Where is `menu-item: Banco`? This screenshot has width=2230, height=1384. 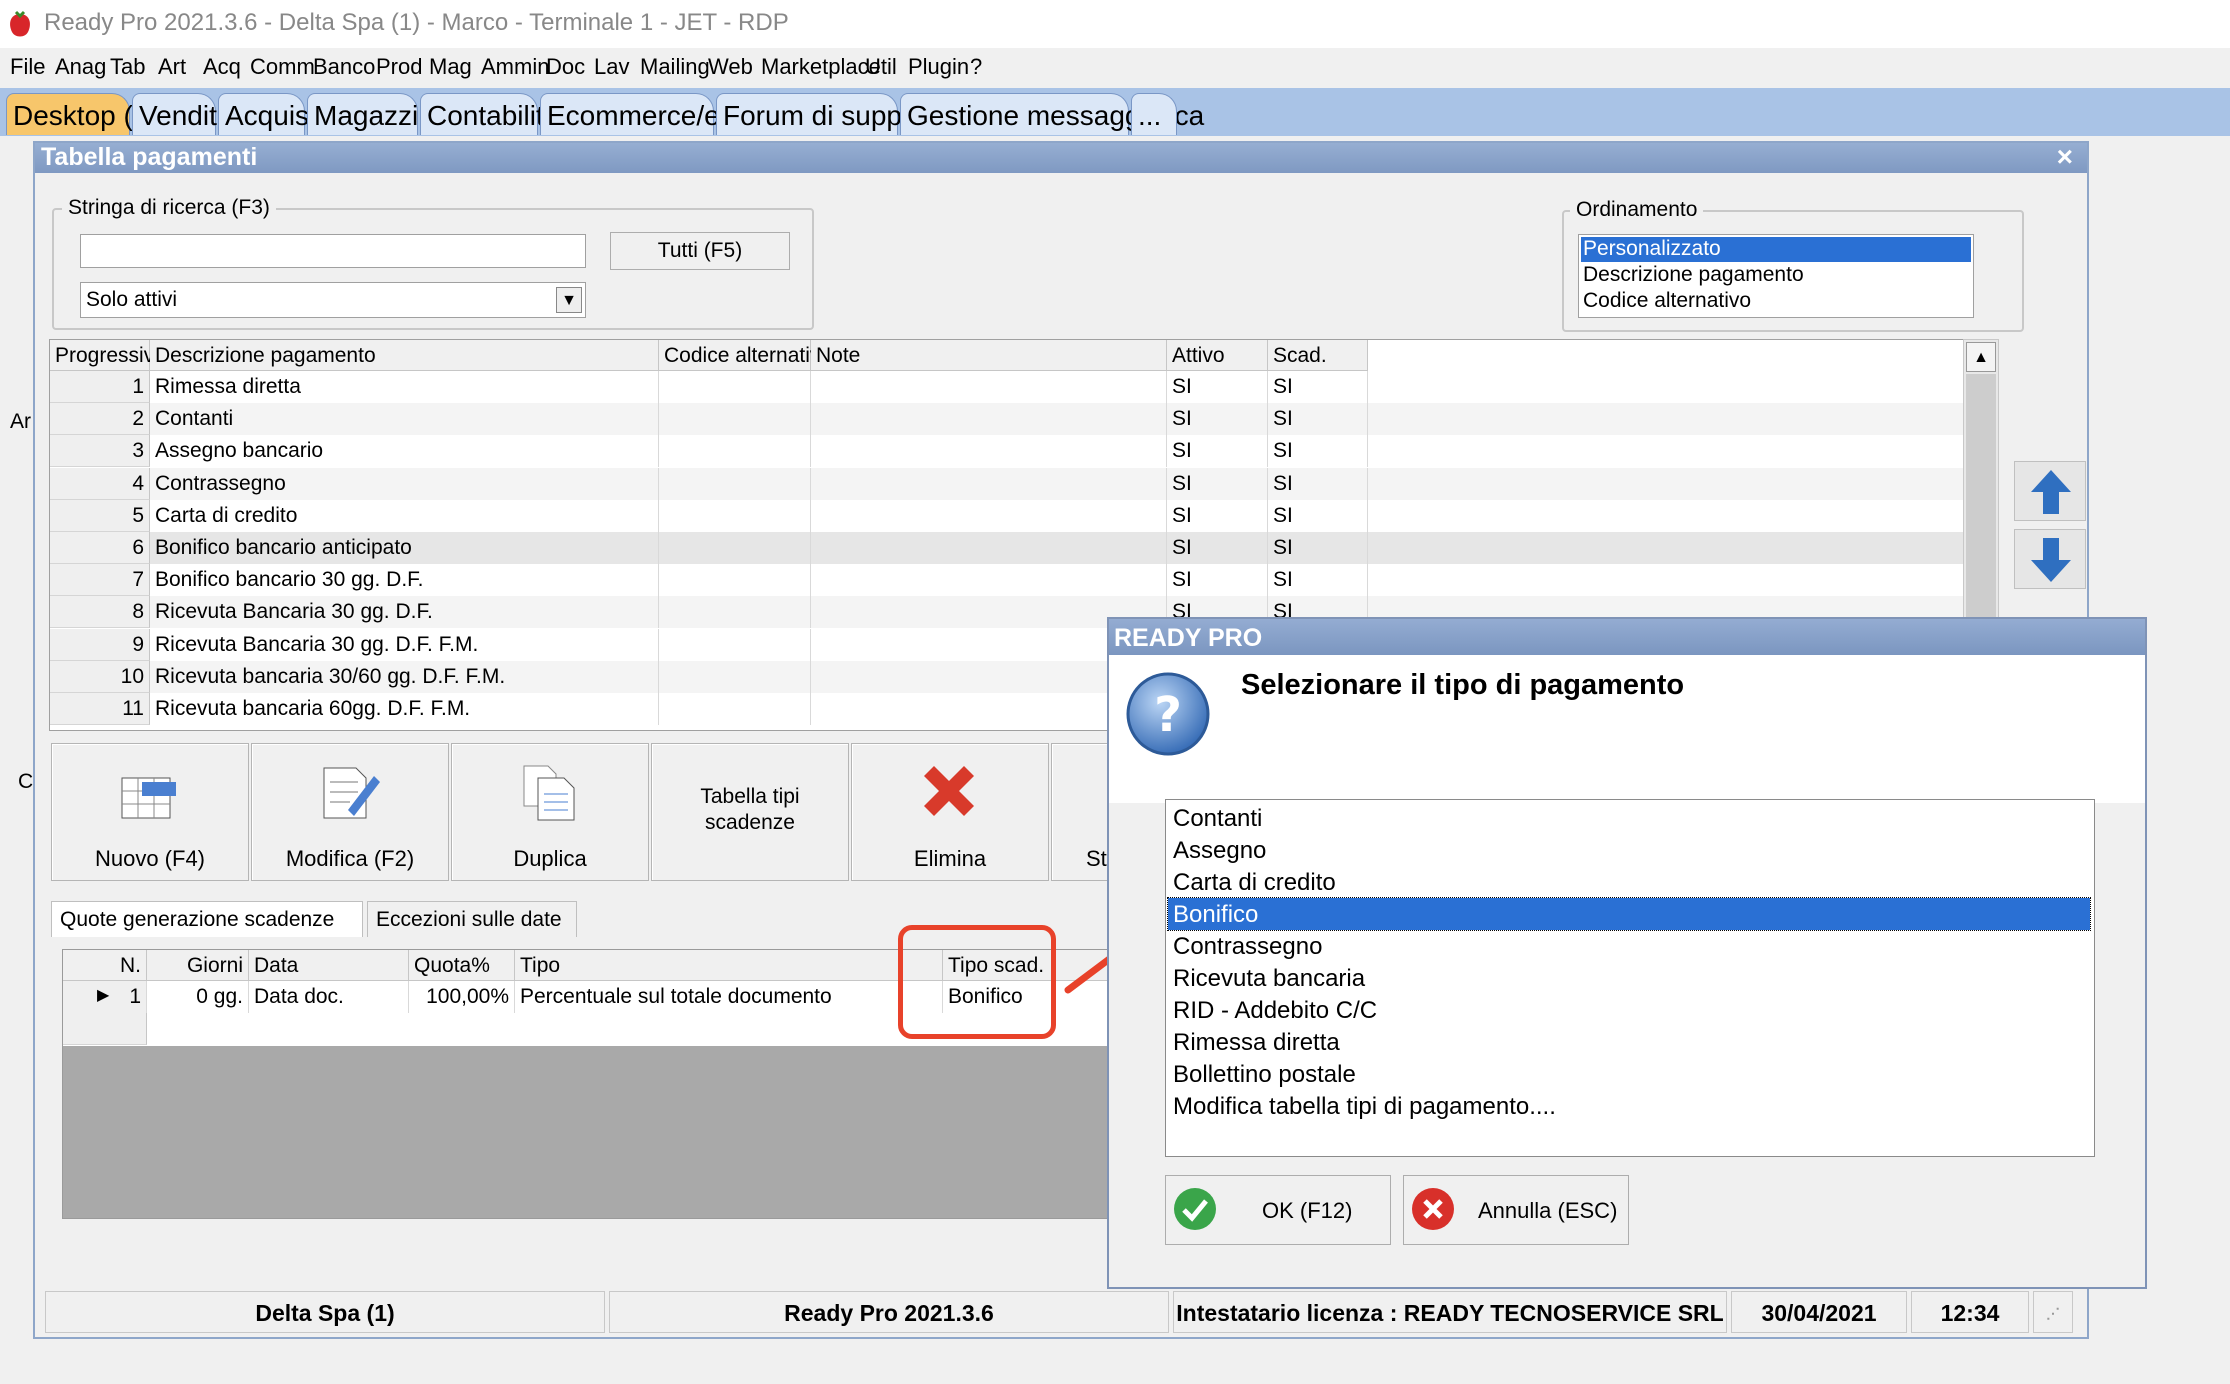
menu-item: Banco is located at coordinates (344, 67).